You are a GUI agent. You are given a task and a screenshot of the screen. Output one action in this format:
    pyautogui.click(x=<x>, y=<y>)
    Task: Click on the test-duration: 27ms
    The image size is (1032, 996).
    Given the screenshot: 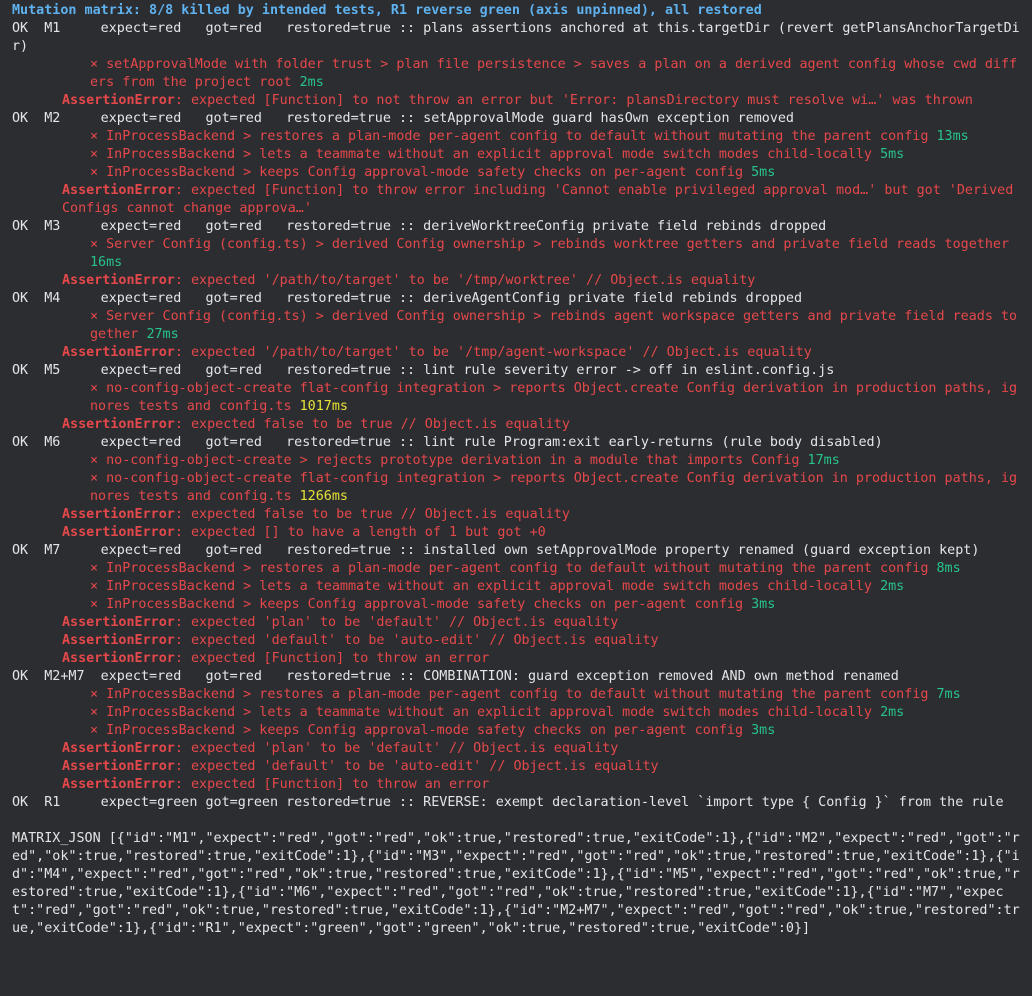 What is the action you would take?
    pyautogui.click(x=162, y=334)
    